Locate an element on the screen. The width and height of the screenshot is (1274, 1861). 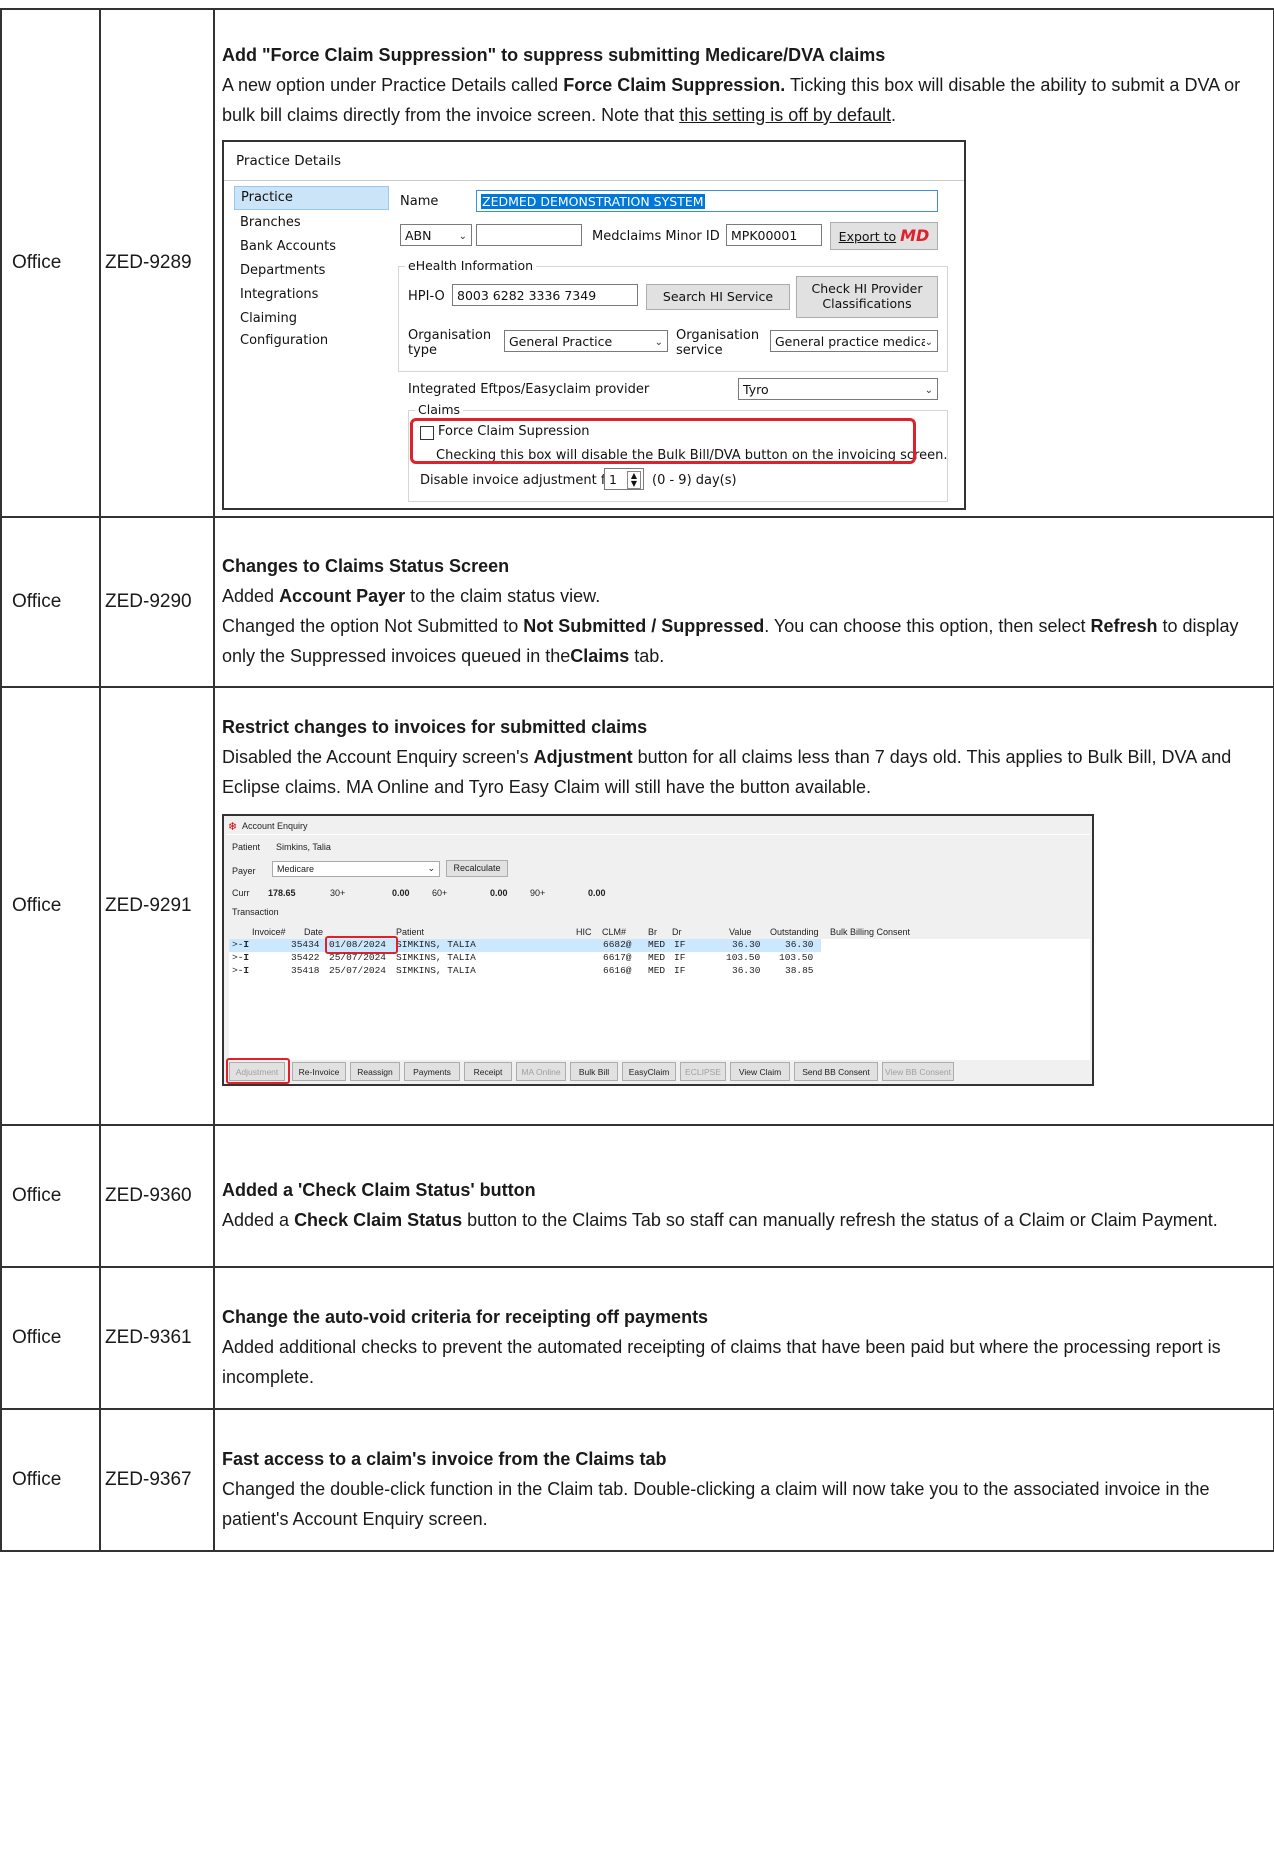
note-title: Changes to Claims Status Screen is located at coordinates (366, 566).